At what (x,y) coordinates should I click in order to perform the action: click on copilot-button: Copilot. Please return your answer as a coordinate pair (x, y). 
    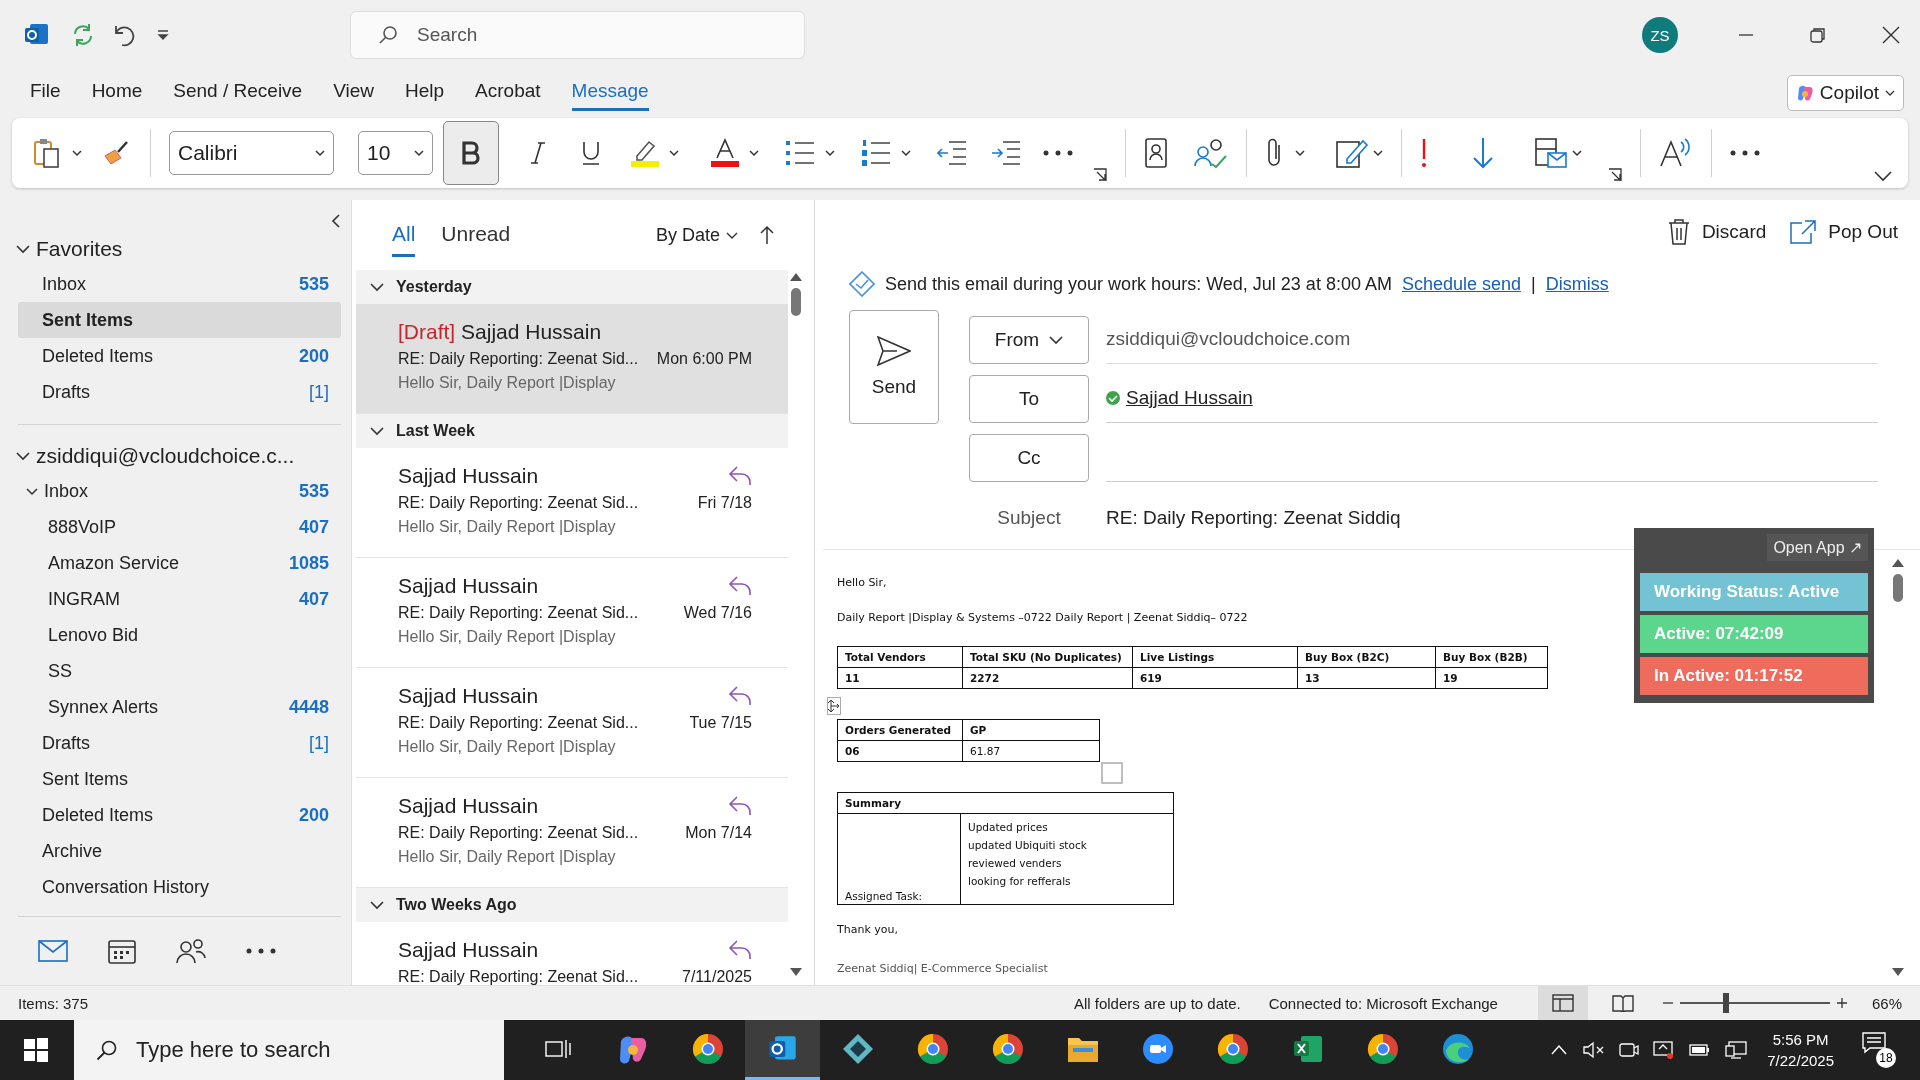
    Looking at the image, I should click on (1845, 92).